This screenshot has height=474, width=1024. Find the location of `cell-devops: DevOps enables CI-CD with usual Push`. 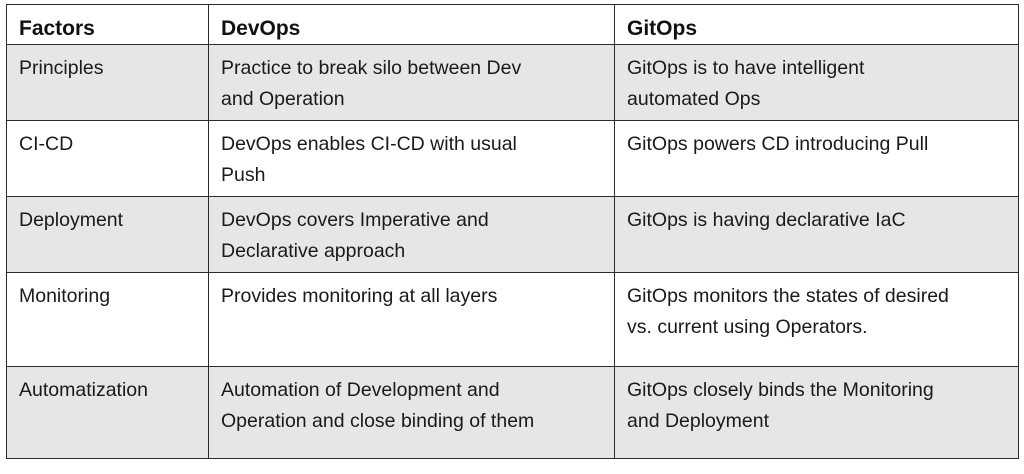

cell-devops: DevOps enables CI-CD with usual Push is located at coordinates (411, 158).